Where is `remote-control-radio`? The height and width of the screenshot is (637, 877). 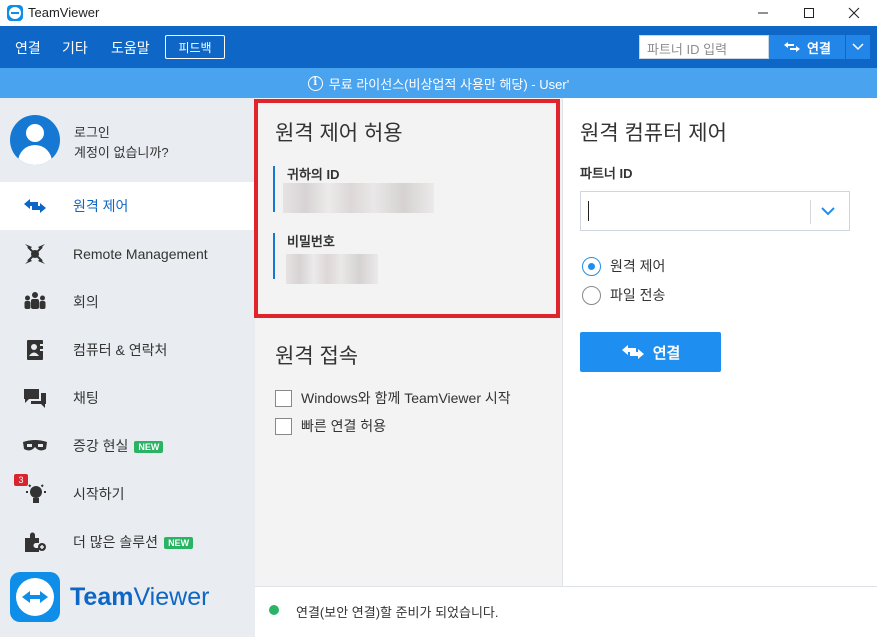
remote-control-radio is located at coordinates (591, 266).